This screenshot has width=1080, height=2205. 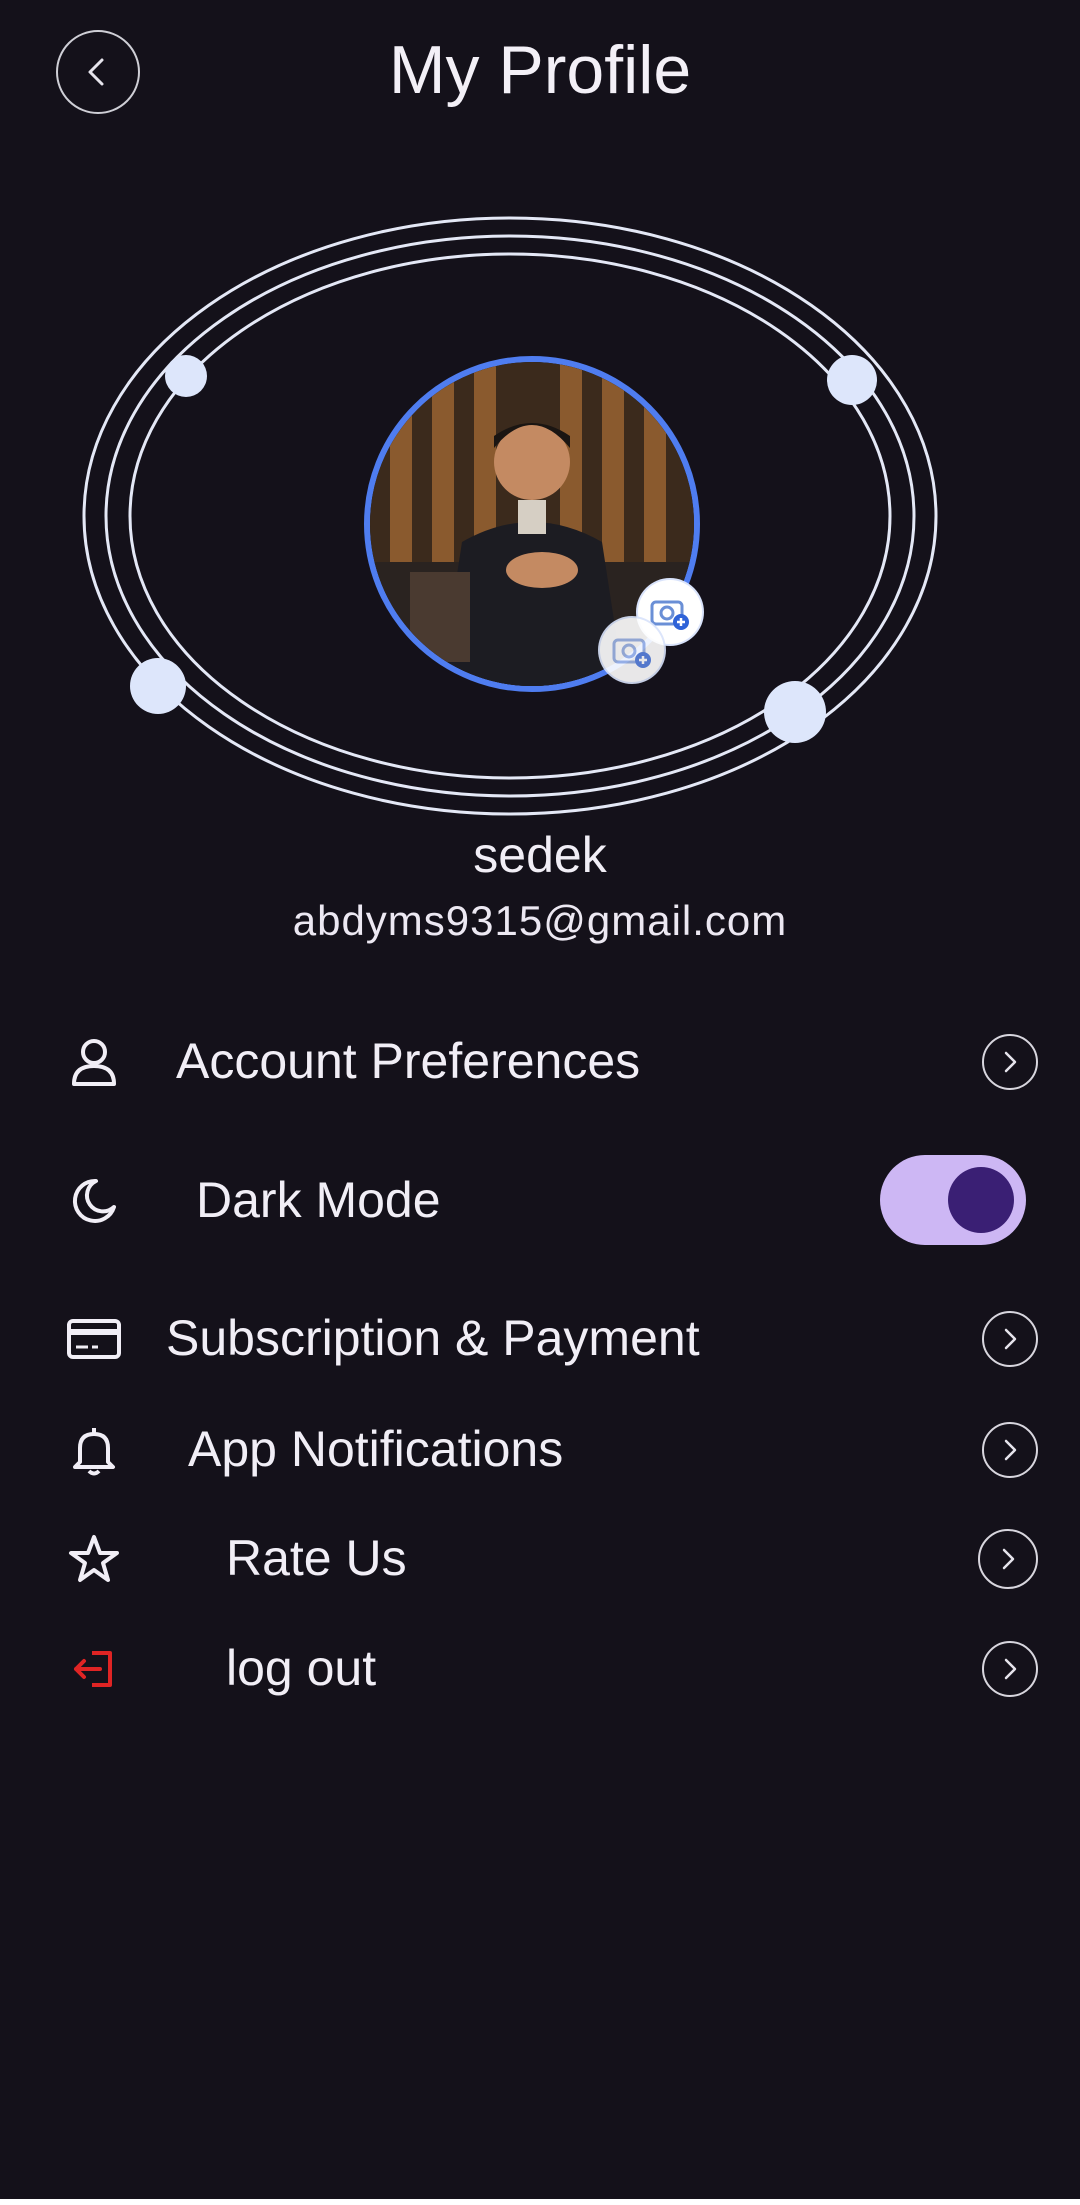 What do you see at coordinates (540, 855) in the screenshot?
I see `profile-username: sedek` at bounding box center [540, 855].